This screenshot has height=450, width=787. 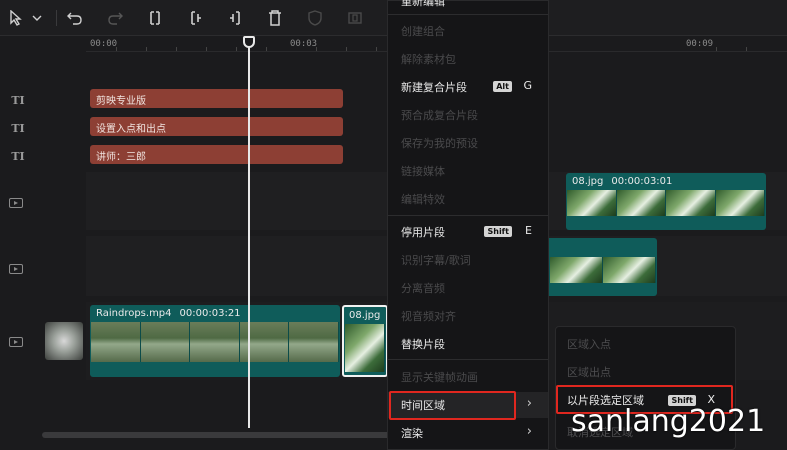 What do you see at coordinates (275, 18) in the screenshot?
I see `delete-icon` at bounding box center [275, 18].